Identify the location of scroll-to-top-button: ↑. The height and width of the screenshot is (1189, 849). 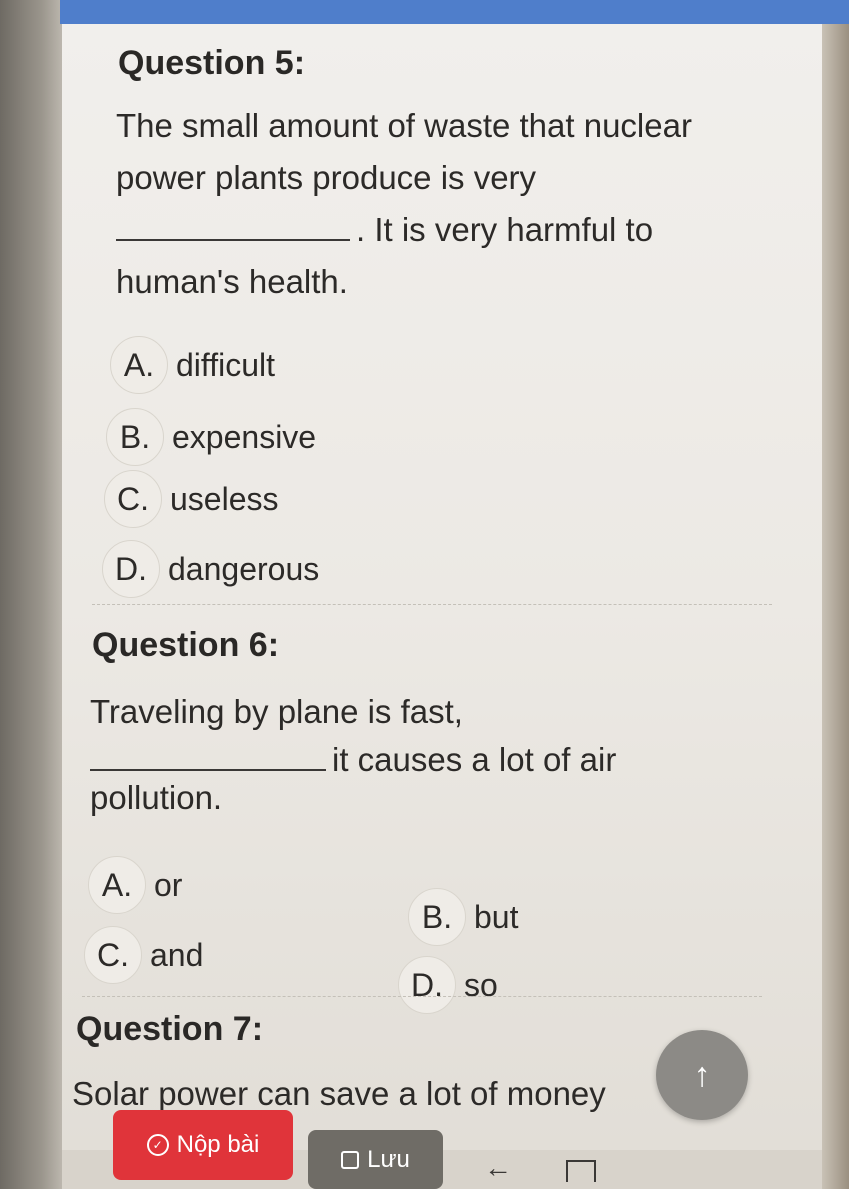
(702, 1075).